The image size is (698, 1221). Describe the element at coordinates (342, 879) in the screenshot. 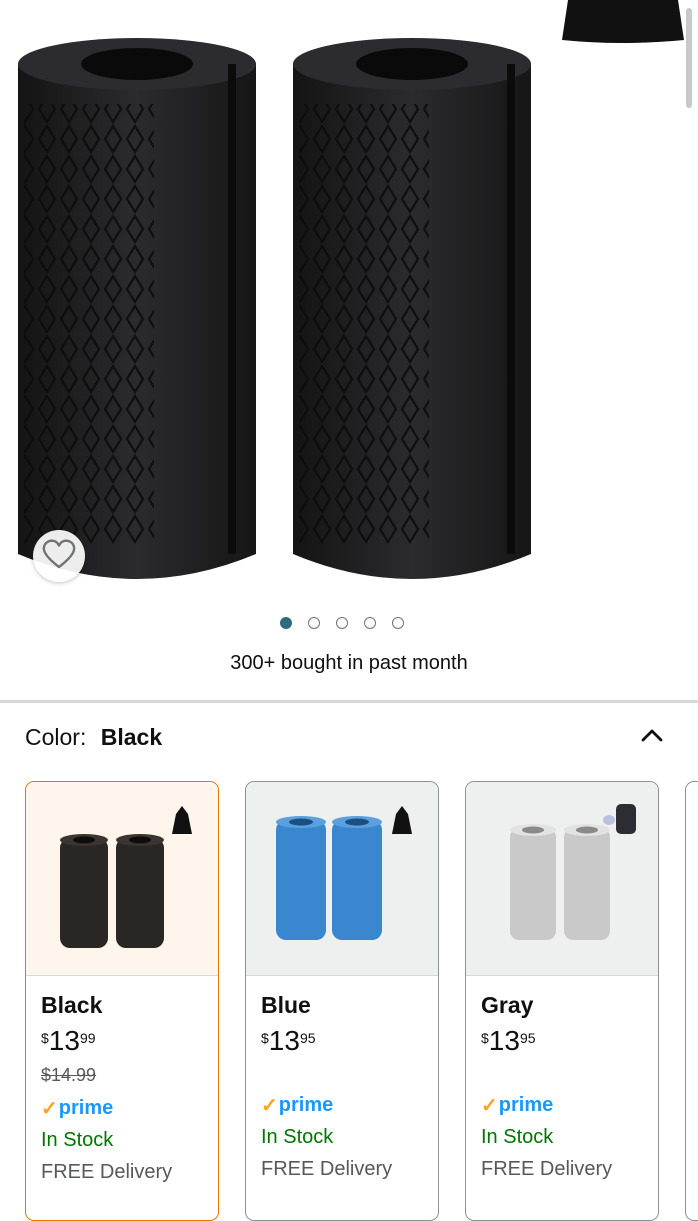

I see `variant-image-blue` at that location.